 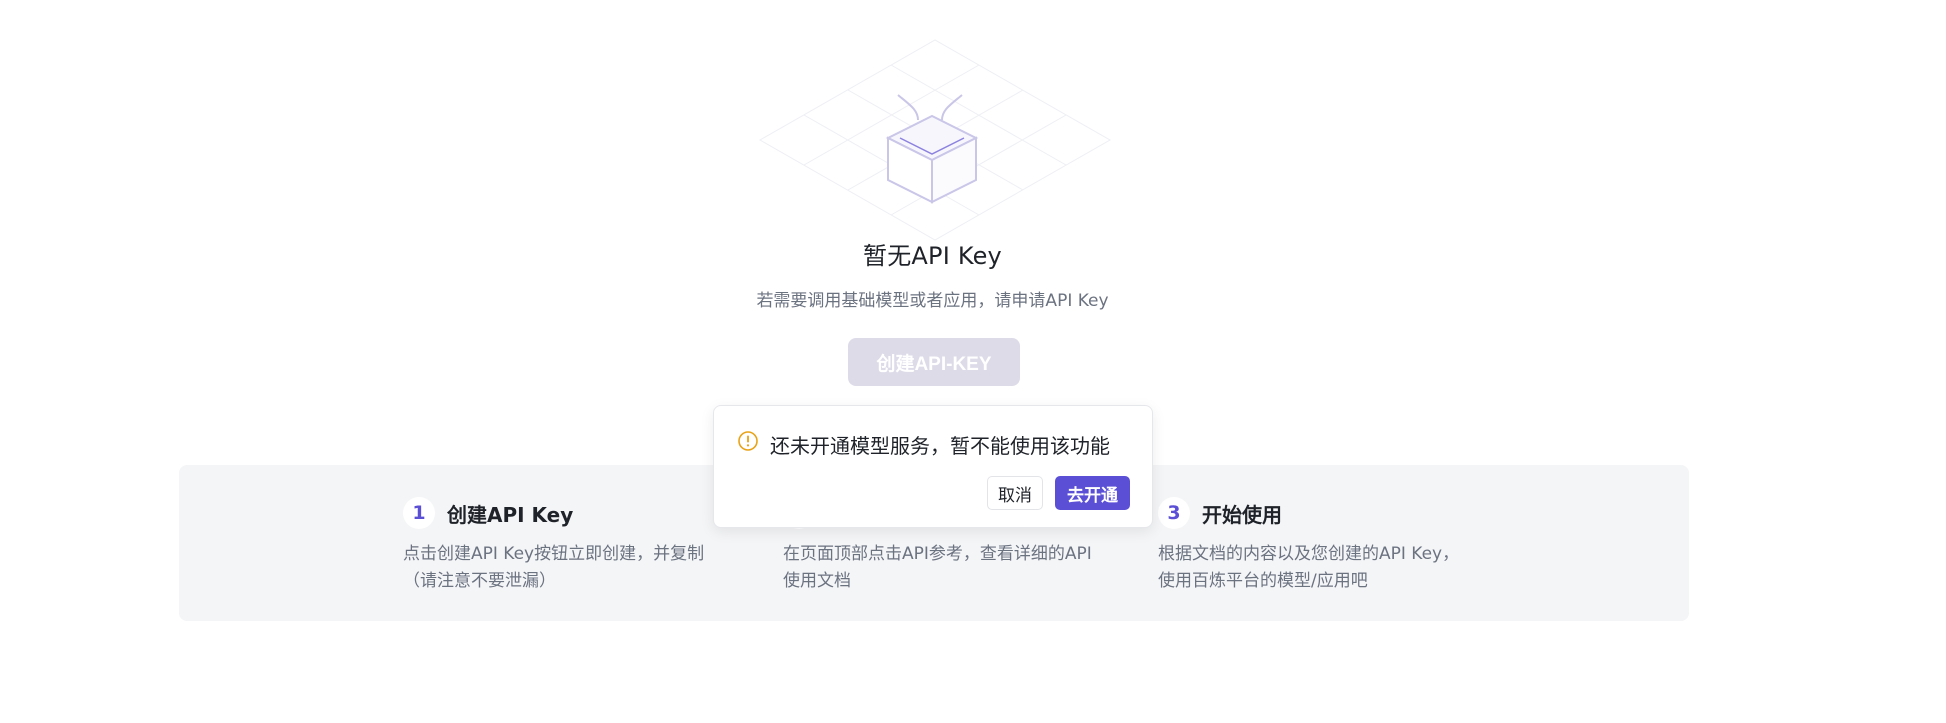 What do you see at coordinates (1015, 493) in the screenshot?
I see `cancel-button: 取消` at bounding box center [1015, 493].